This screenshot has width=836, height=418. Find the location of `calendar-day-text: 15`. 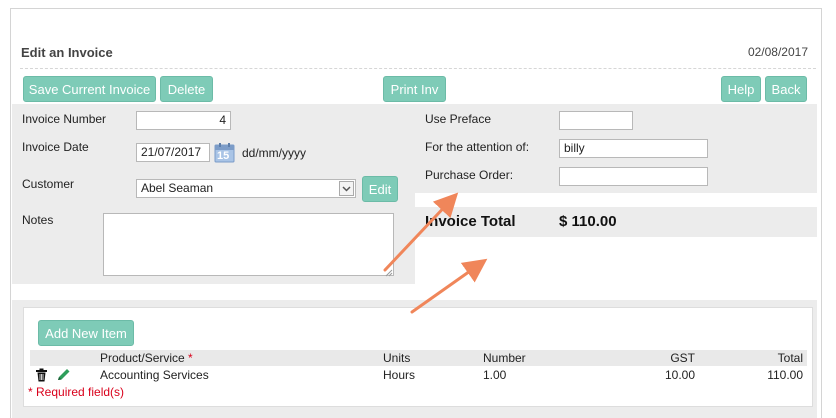

calendar-day-text: 15 is located at coordinates (223, 156).